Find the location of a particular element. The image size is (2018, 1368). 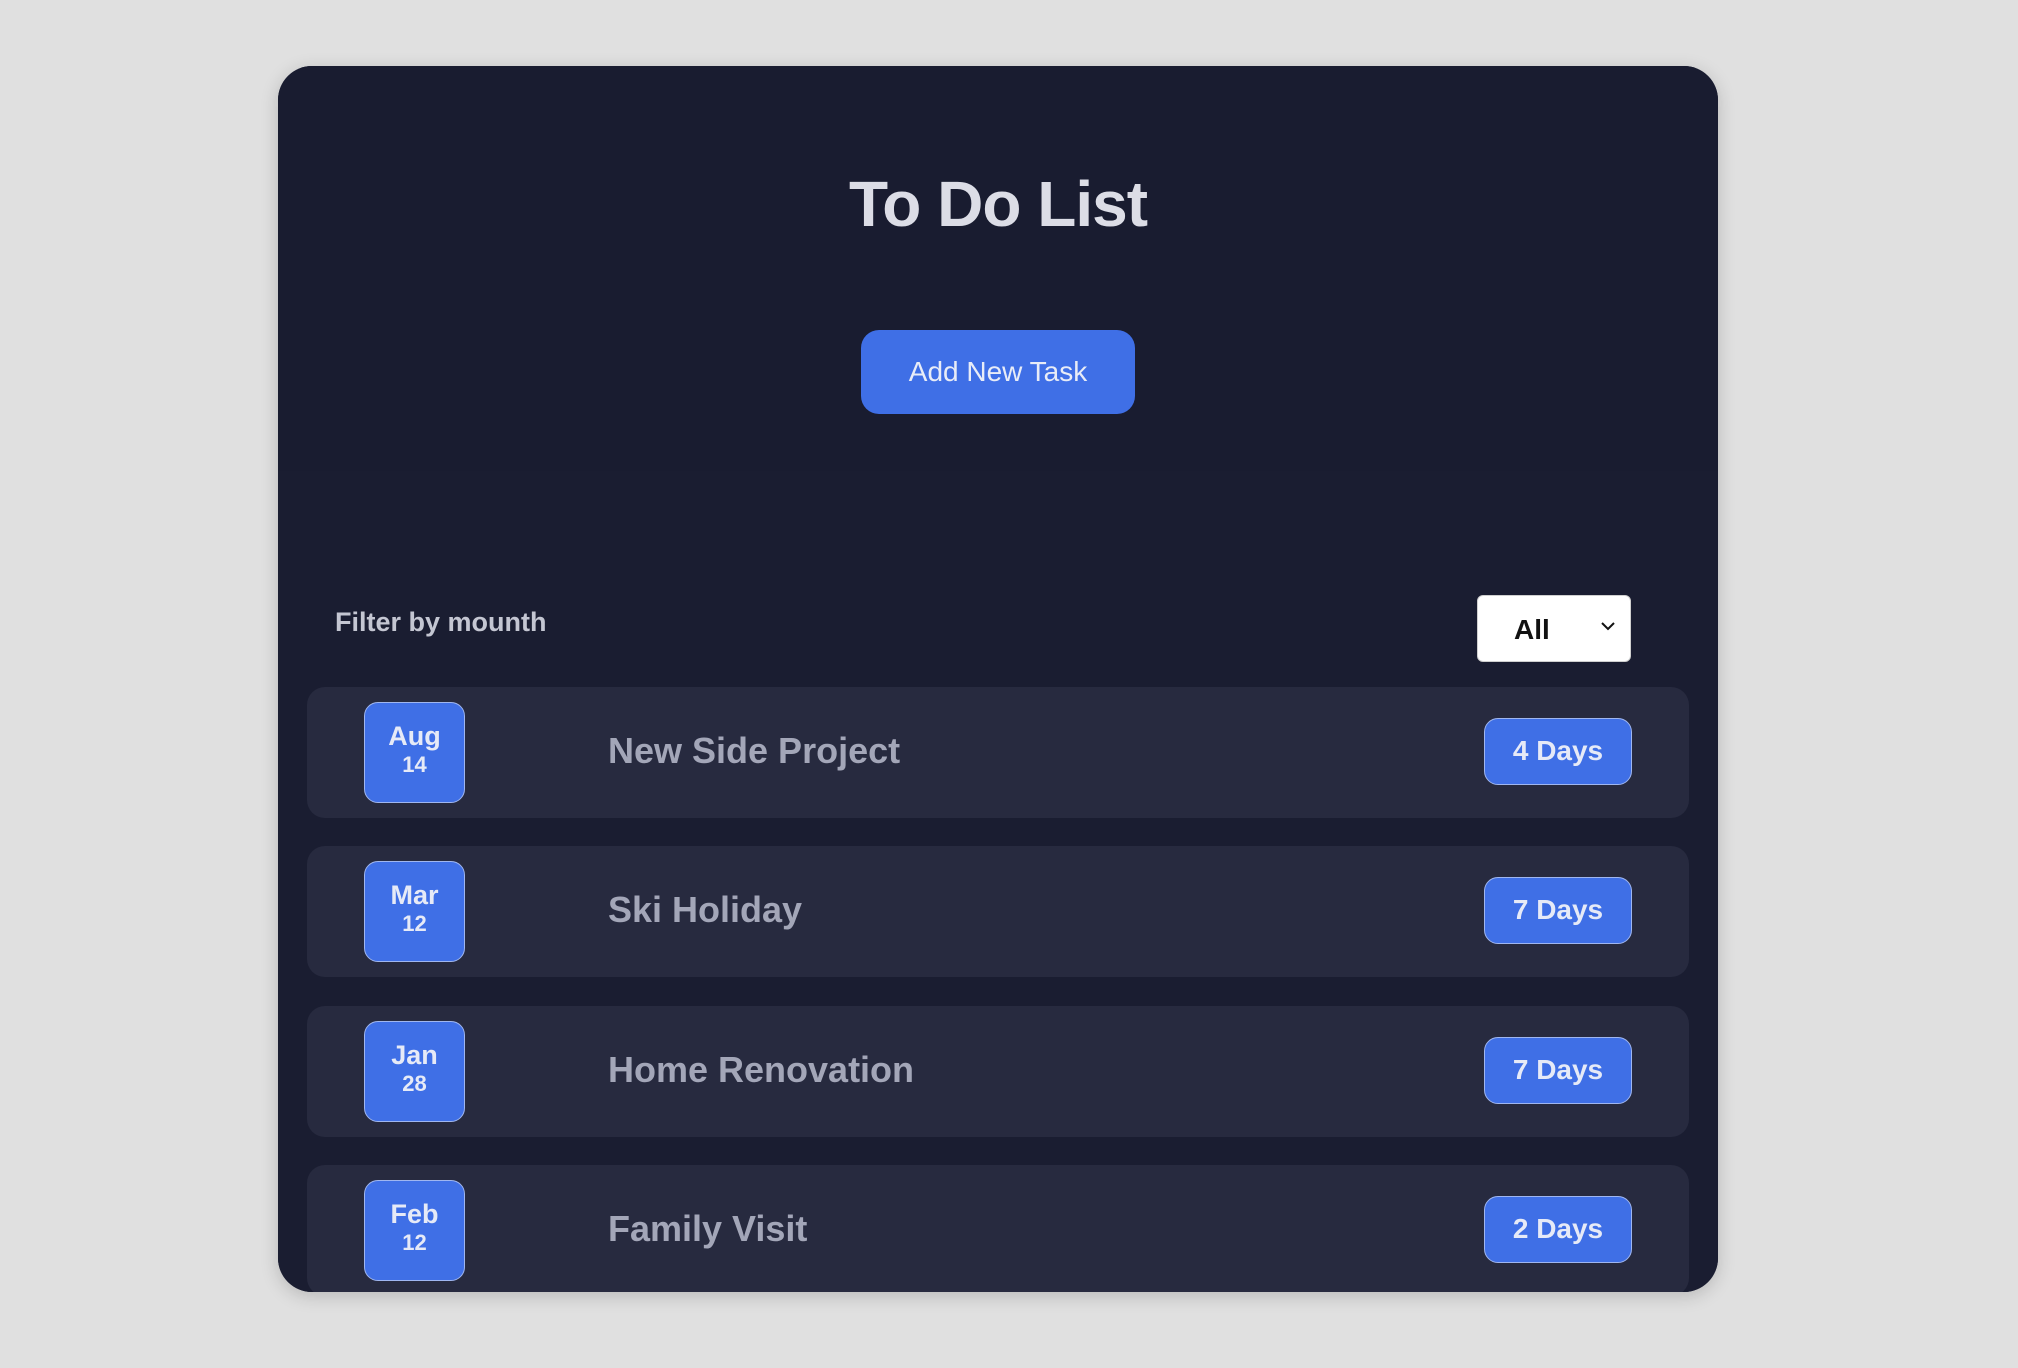

task-month: Feb is located at coordinates (414, 1214).